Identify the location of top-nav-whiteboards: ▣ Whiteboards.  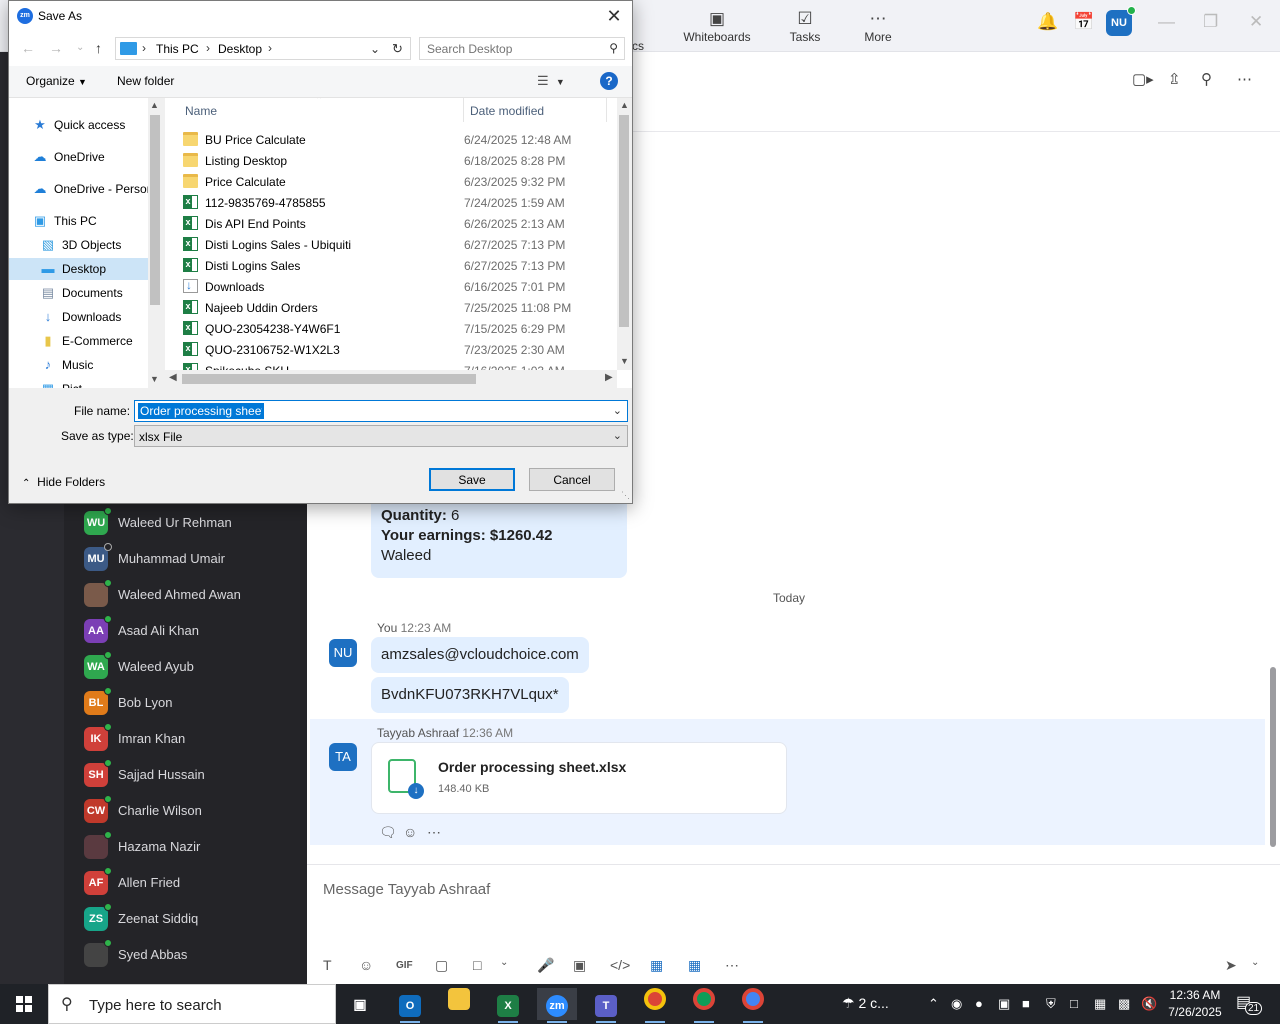
(717, 28).